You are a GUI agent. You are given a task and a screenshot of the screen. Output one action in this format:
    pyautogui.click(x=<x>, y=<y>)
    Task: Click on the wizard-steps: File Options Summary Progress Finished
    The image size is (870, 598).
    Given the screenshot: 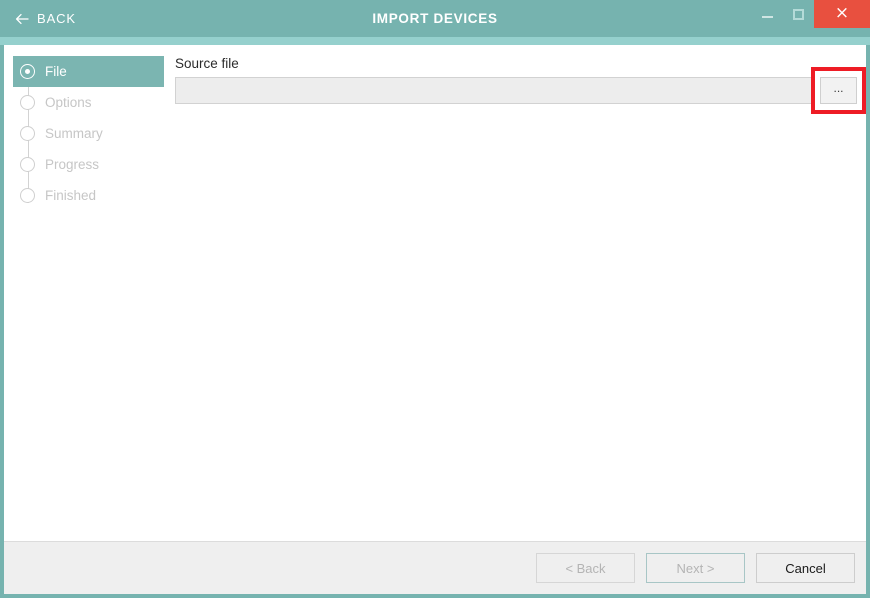 What is the action you would take?
    pyautogui.click(x=84, y=133)
    